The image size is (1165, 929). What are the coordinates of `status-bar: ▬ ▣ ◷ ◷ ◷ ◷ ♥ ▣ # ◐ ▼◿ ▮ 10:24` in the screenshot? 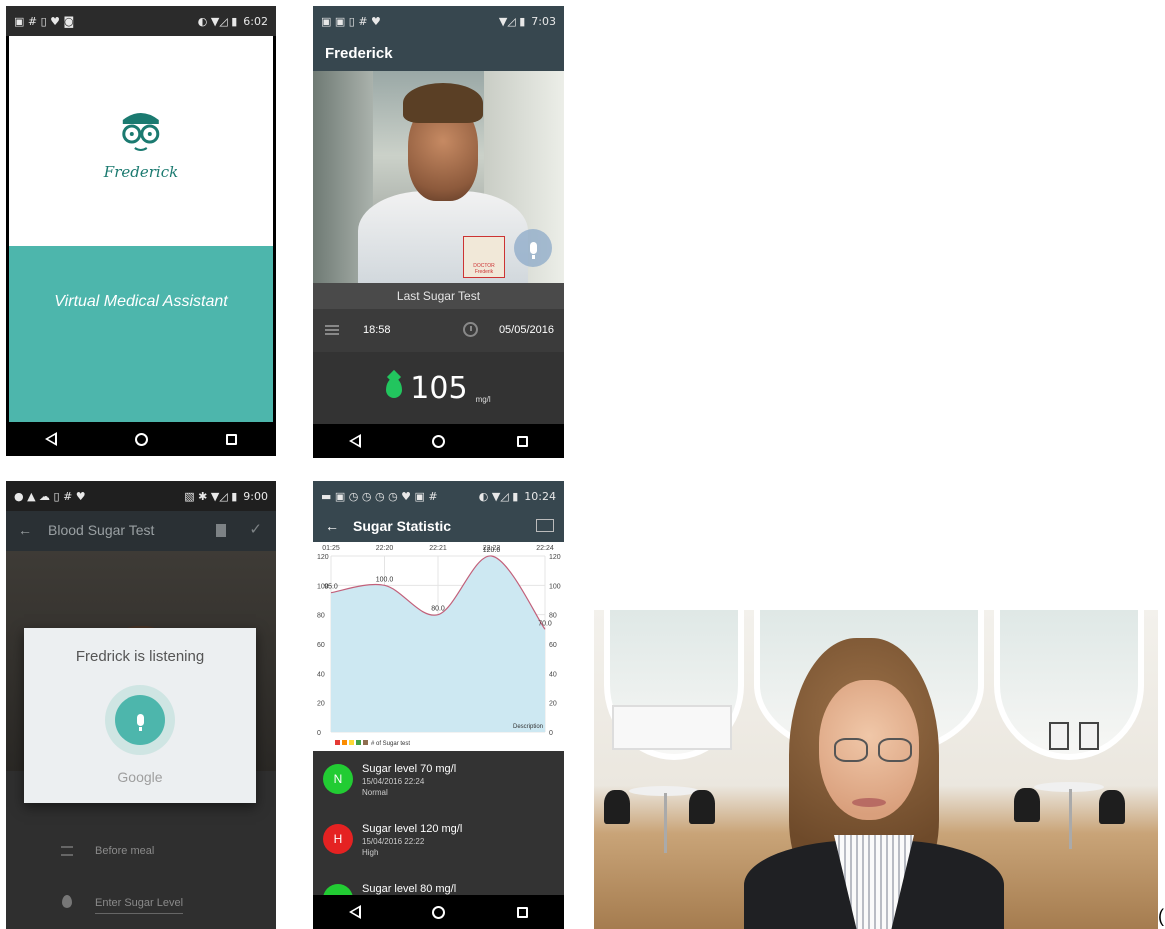 It's located at (438, 496).